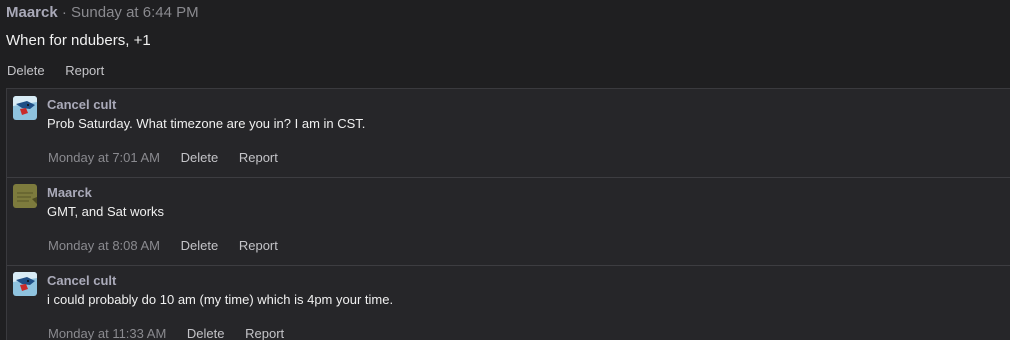 The width and height of the screenshot is (1010, 340). I want to click on post-delete-button: Delete, so click(26, 70).